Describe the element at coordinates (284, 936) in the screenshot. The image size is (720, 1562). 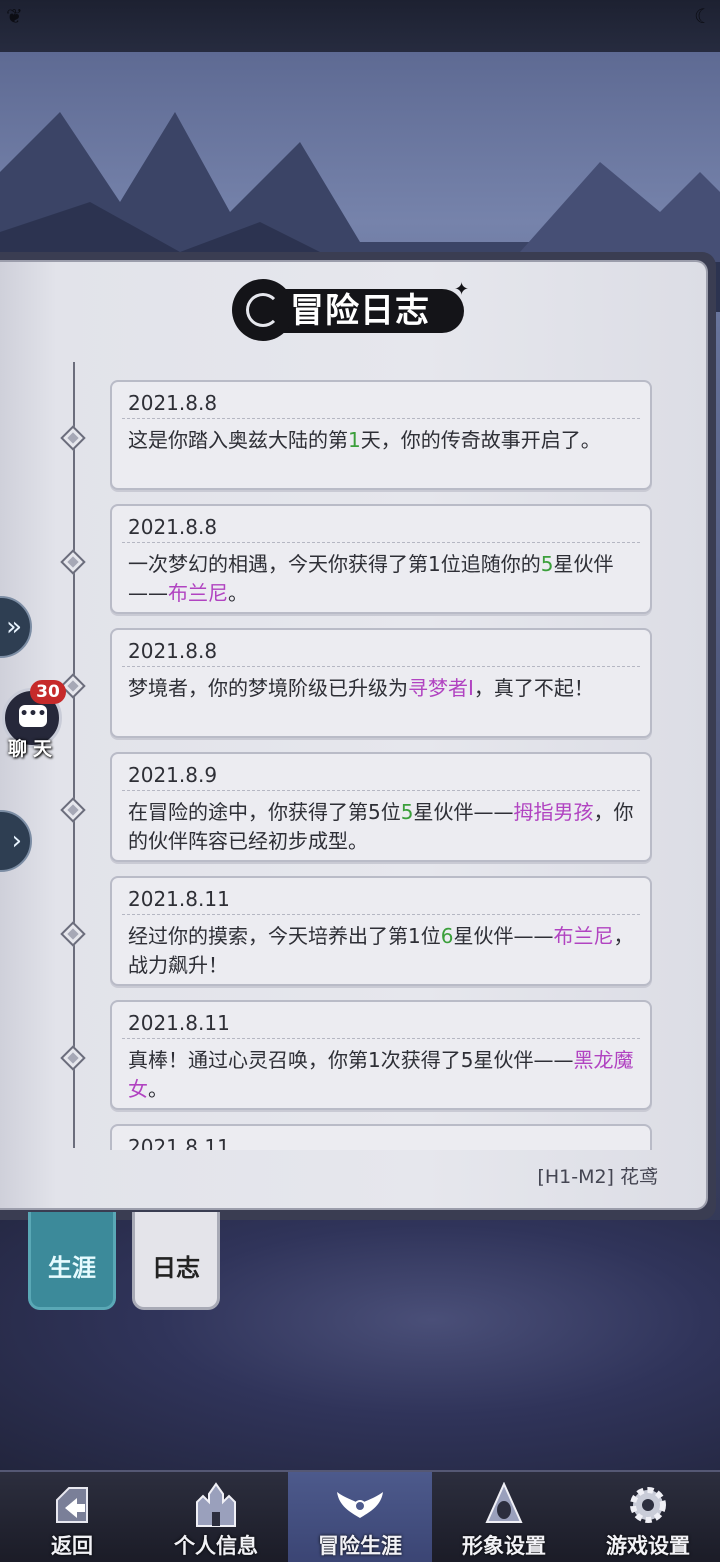
I see `entry-text-segment: 经过你的摸索，今天培养出了第1位` at that location.